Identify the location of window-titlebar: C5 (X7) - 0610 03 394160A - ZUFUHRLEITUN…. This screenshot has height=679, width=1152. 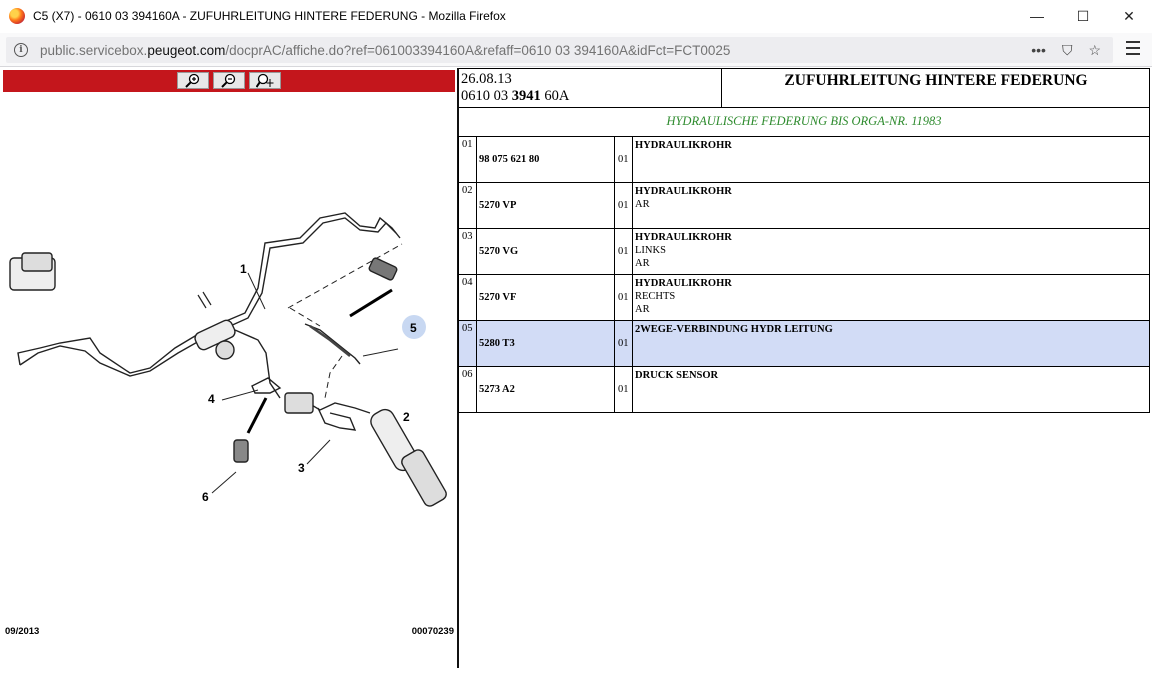
(576, 16).